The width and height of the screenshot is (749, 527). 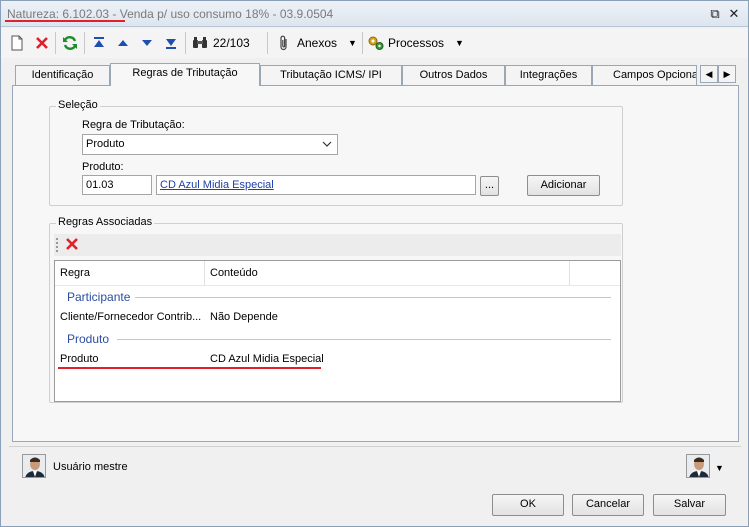 I want to click on selecao-group-title: Seleção, so click(x=78, y=105).